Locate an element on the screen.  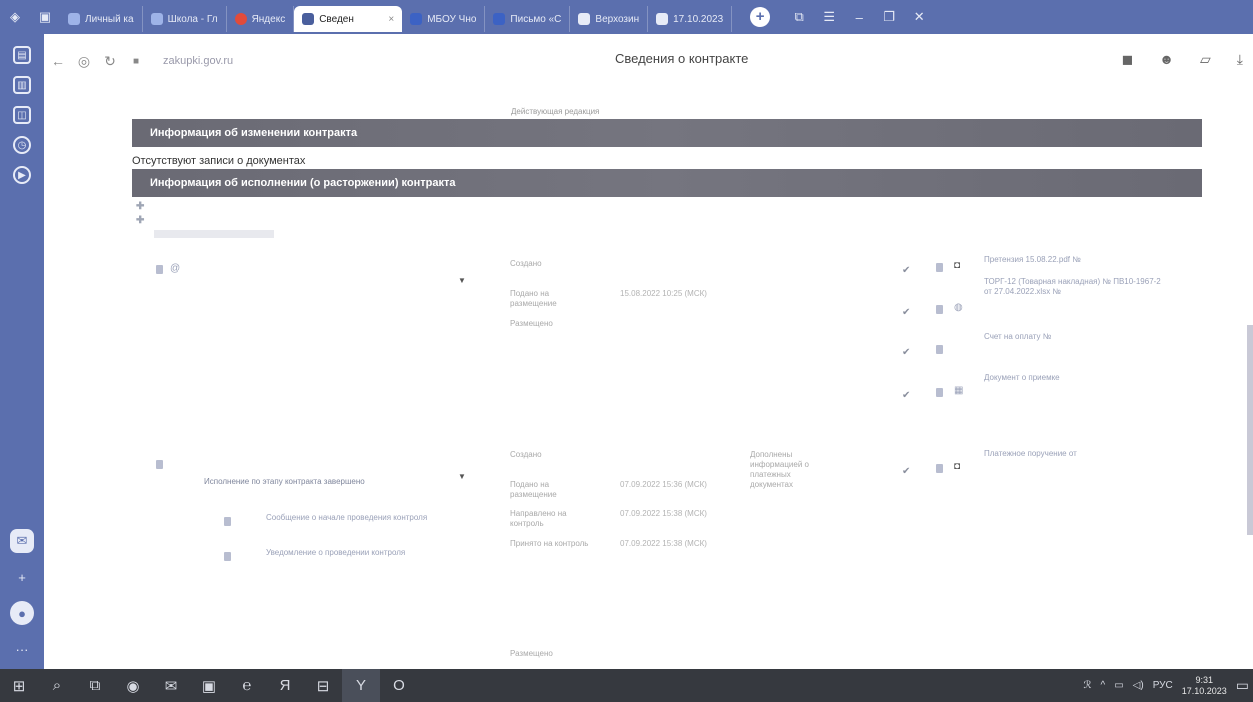
tab-8: 17.10.2023 is located at coordinates (690, 19).